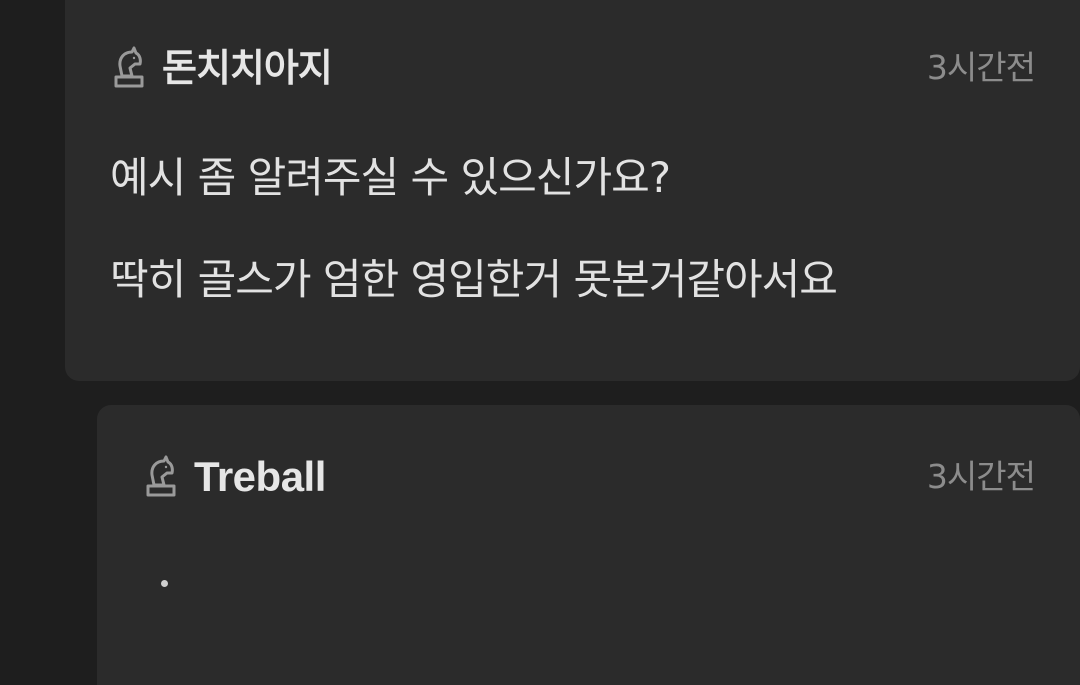 This screenshot has height=685, width=1080. I want to click on comment-timestamp: 3시간전, so click(981, 67).